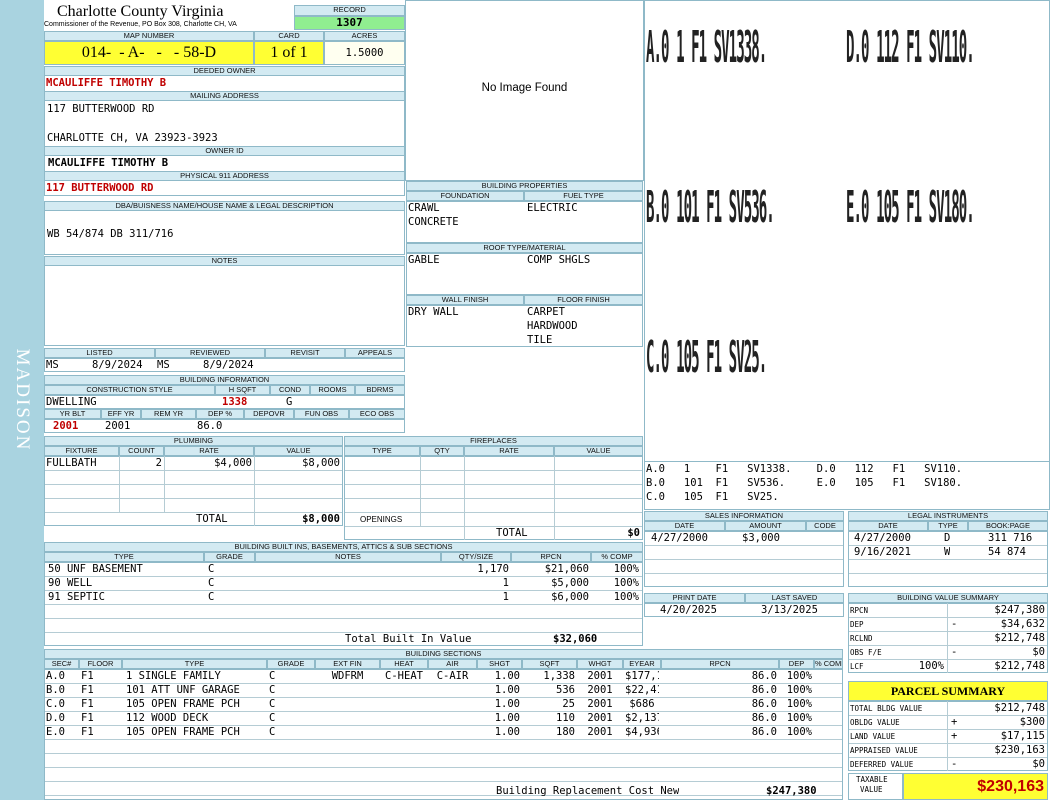 The height and width of the screenshot is (800, 1050). Describe the element at coordinates (583, 300) in the screenshot. I see `floor-finish-label: FLOOR FINISH` at that location.